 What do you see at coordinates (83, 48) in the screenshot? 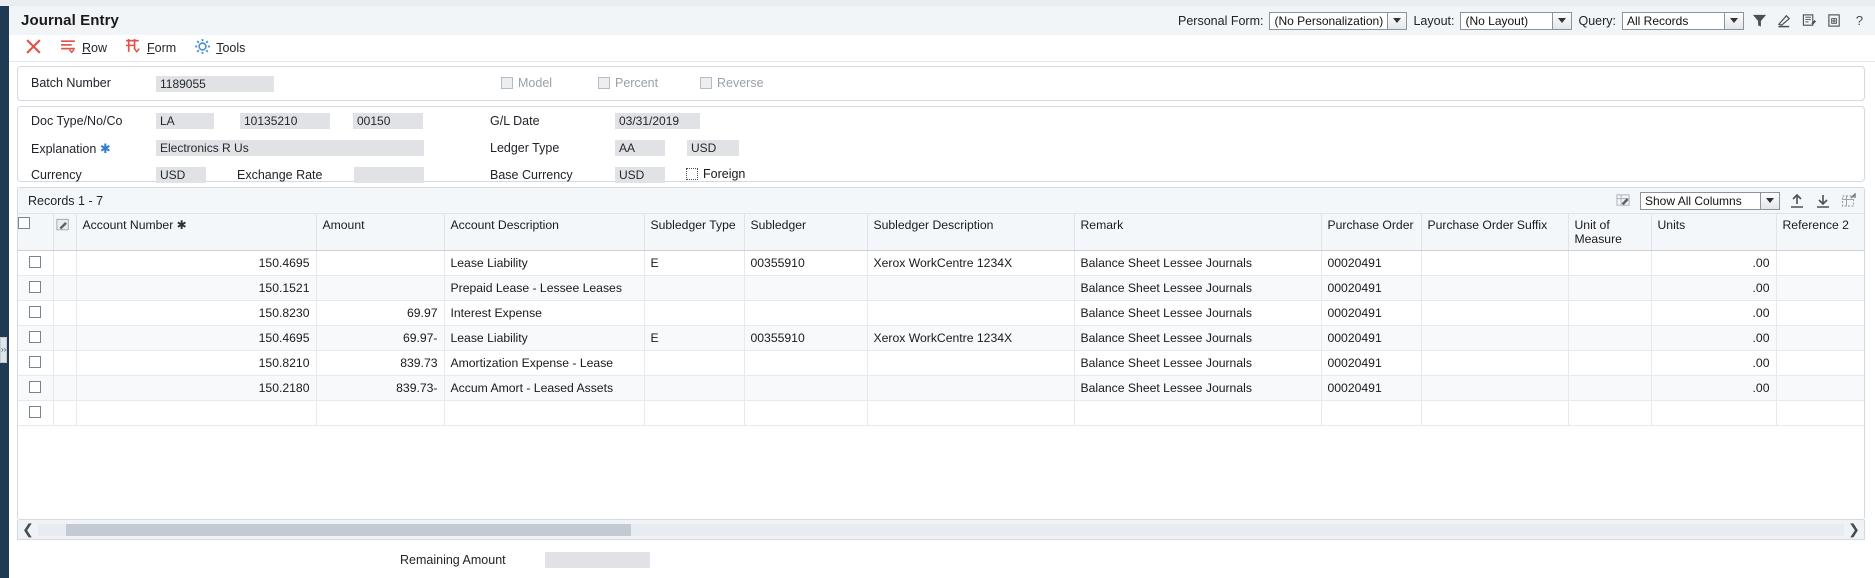
I see `row-action: Row` at bounding box center [83, 48].